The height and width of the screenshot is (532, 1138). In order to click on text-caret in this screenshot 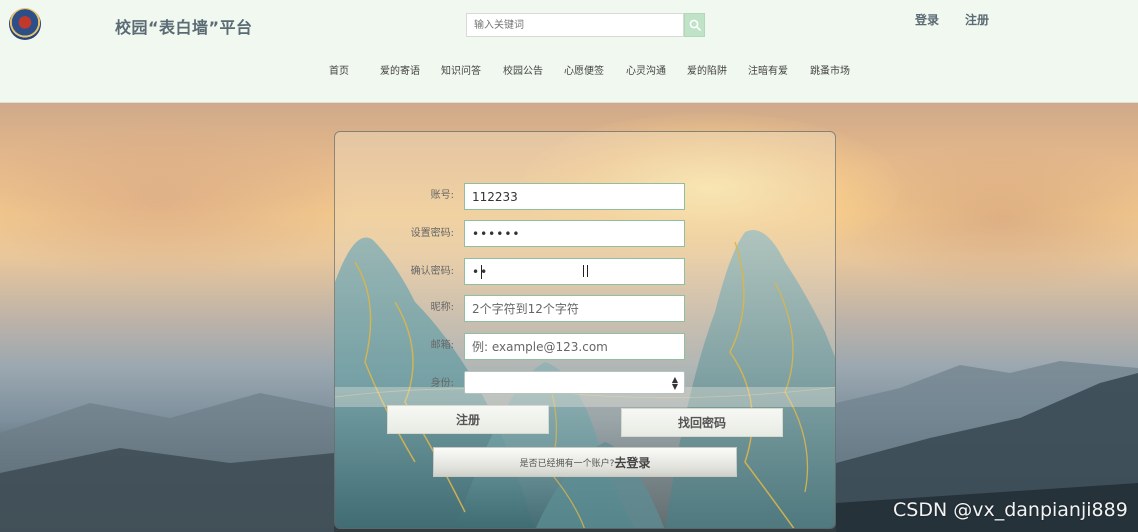, I will do `click(481, 272)`.